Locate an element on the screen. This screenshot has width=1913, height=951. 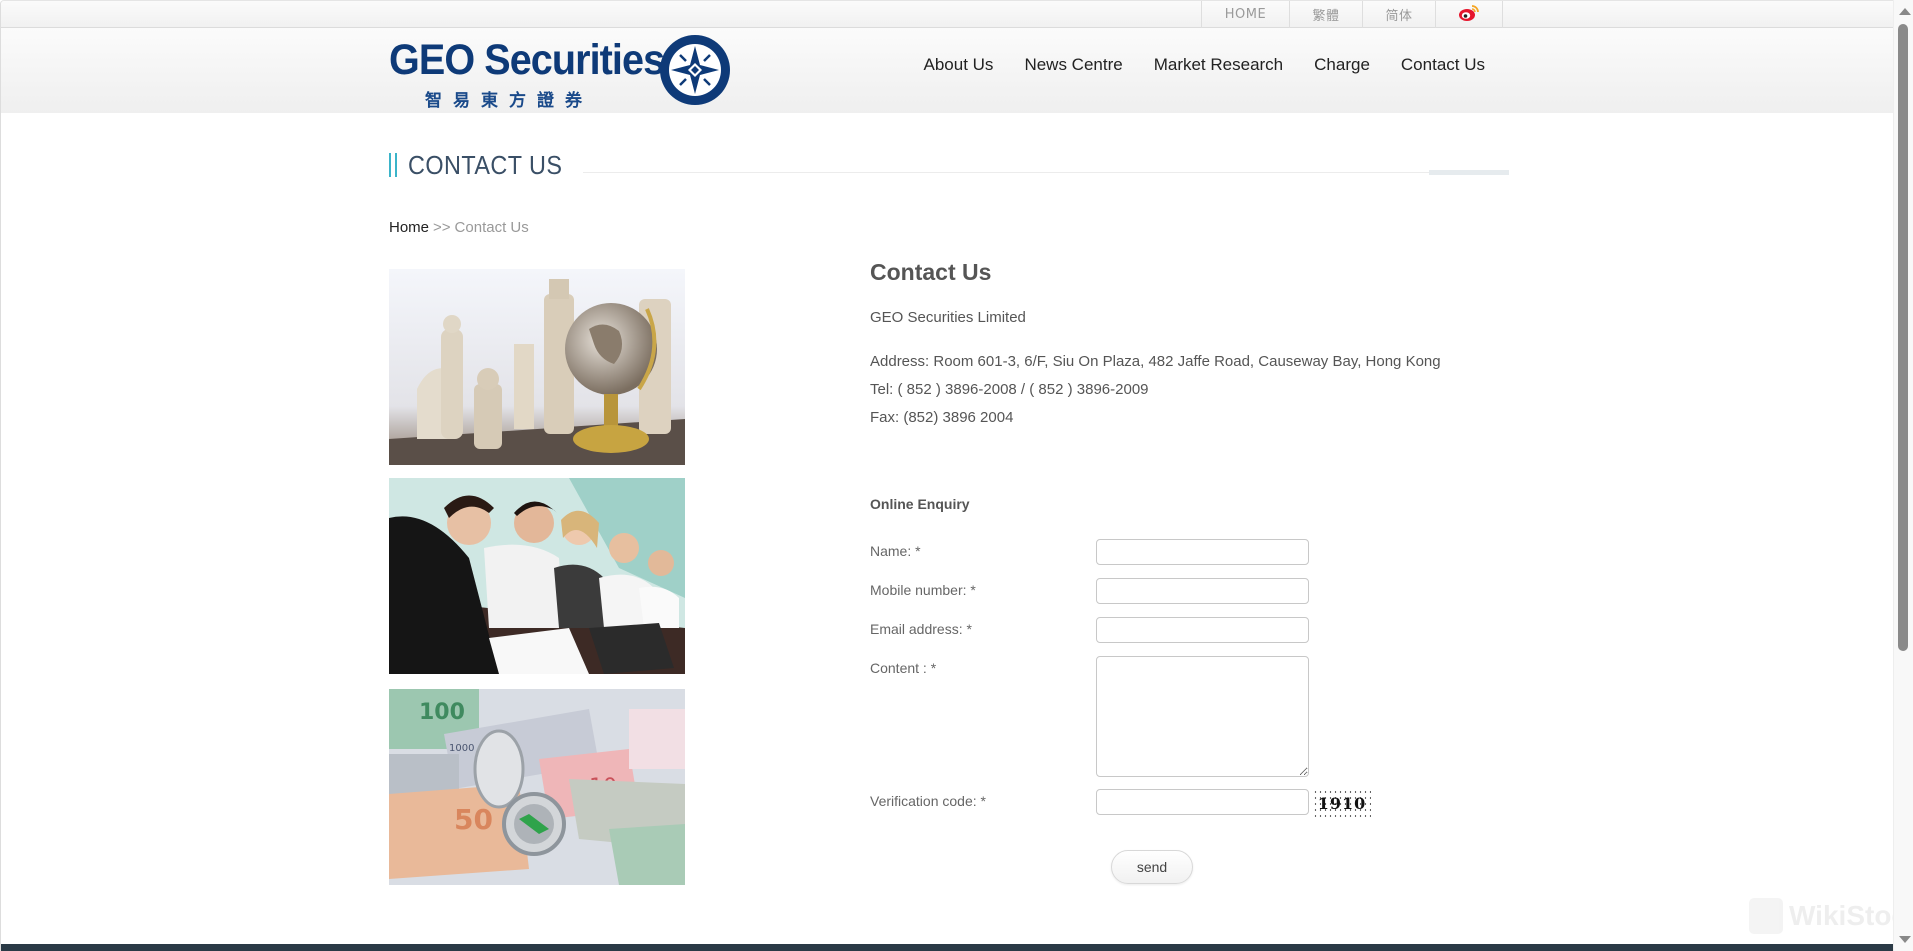
top-link-simplified-chinese: 简体 is located at coordinates (1398, 14).